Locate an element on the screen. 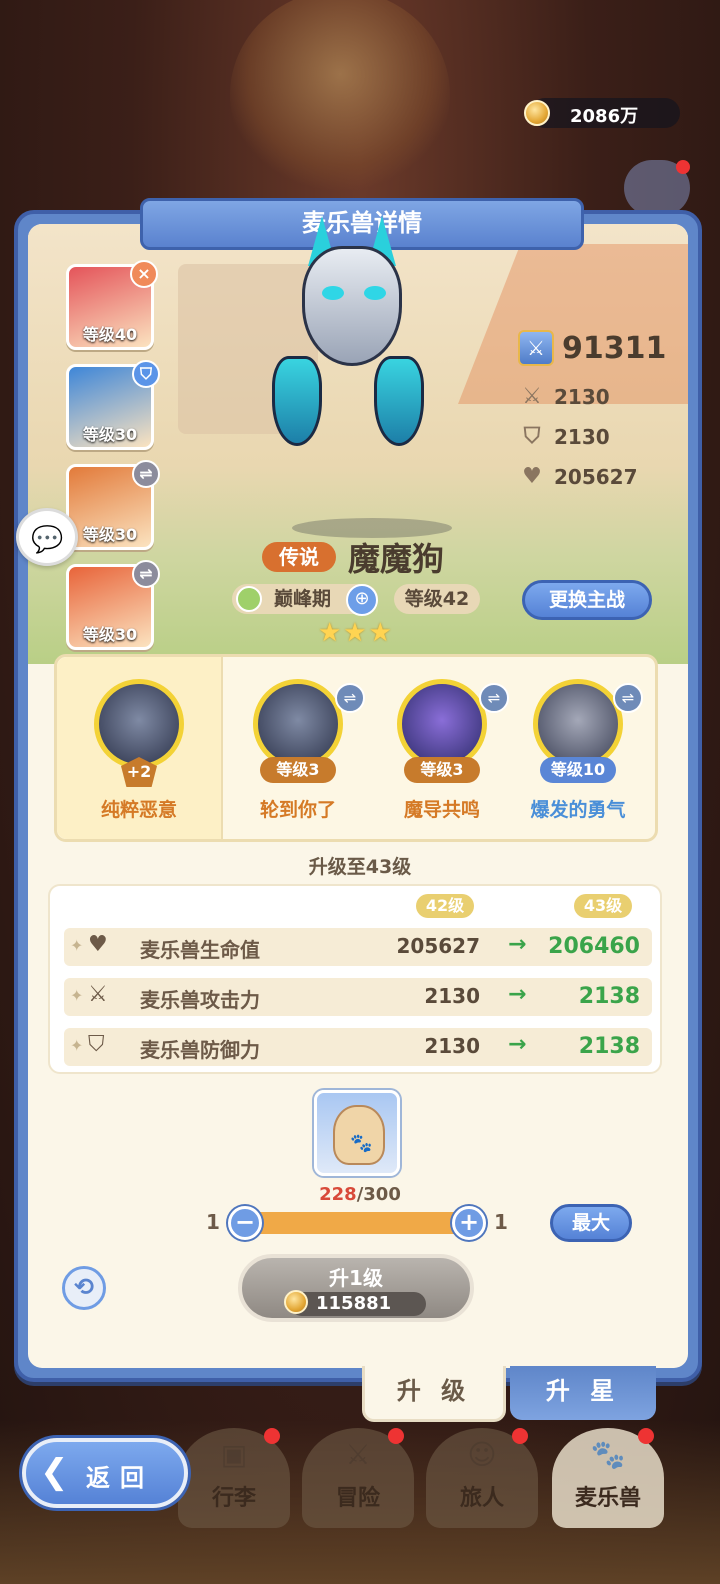 Image resolution: width=720 pixels, height=1584 pixels. scene-roof is located at coordinates (573, 324).